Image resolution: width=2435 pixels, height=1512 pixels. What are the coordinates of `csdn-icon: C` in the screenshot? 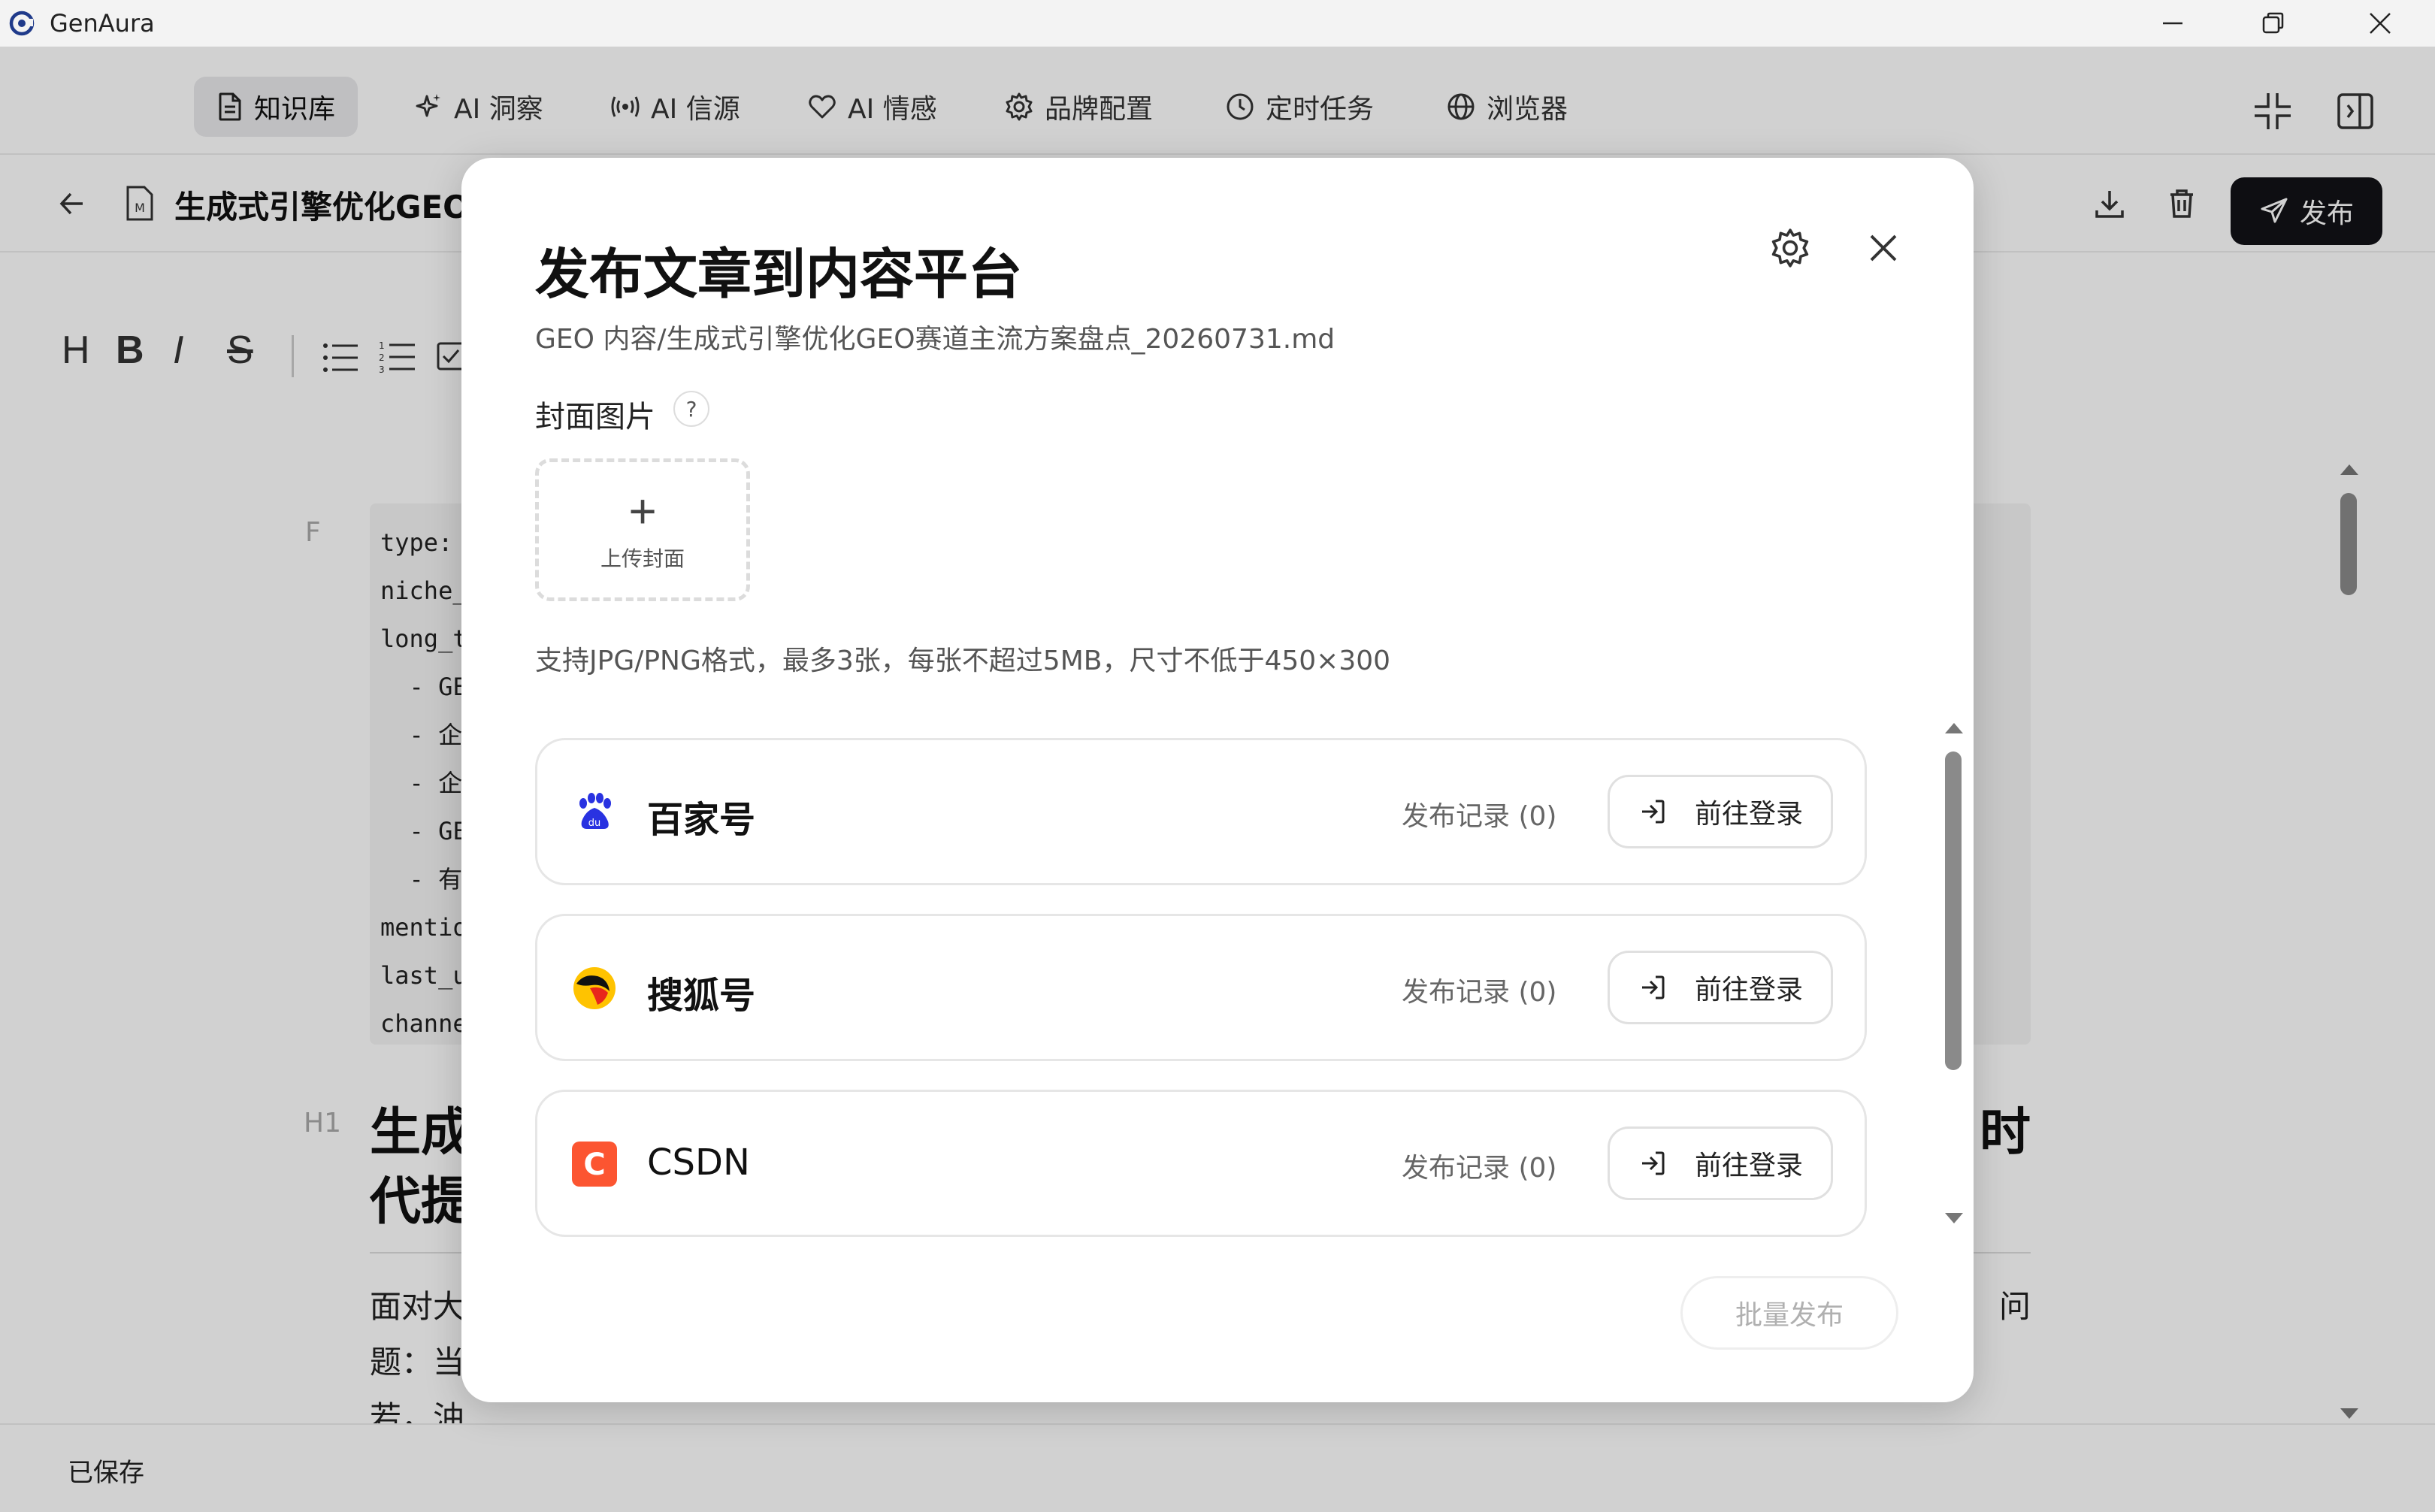 It's located at (594, 1165).